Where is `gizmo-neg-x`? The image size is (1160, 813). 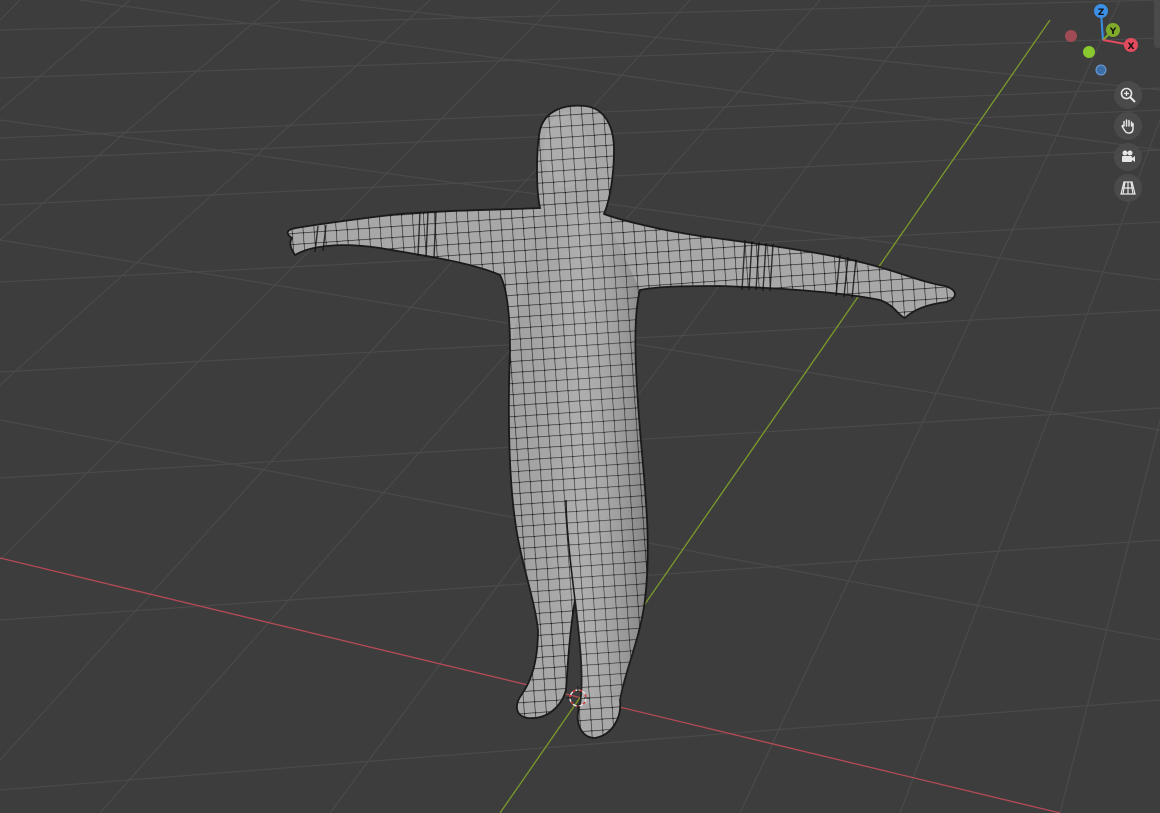
gizmo-neg-x is located at coordinates (1071, 36).